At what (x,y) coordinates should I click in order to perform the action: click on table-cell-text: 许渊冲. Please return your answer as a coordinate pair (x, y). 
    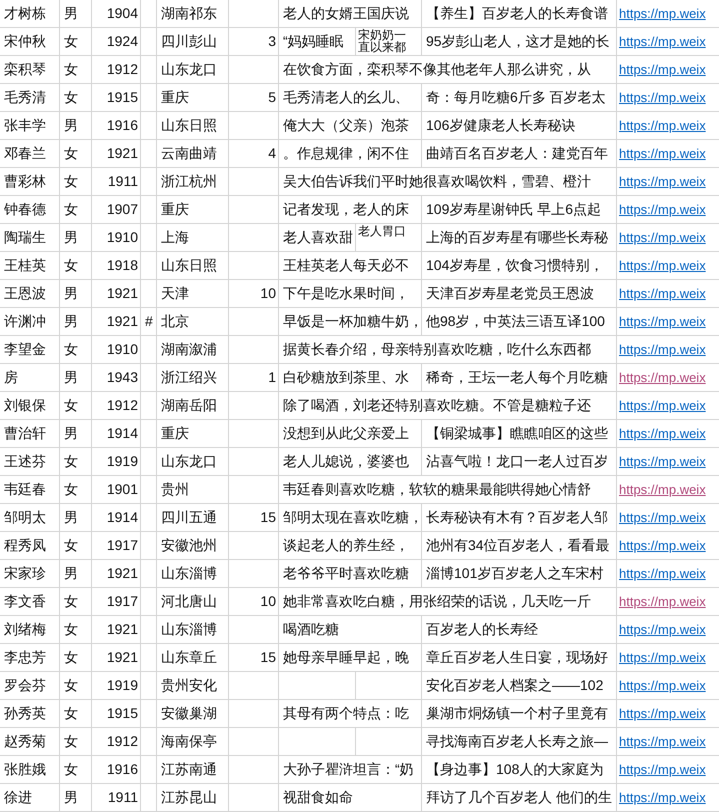
    Looking at the image, I should click on (25, 321).